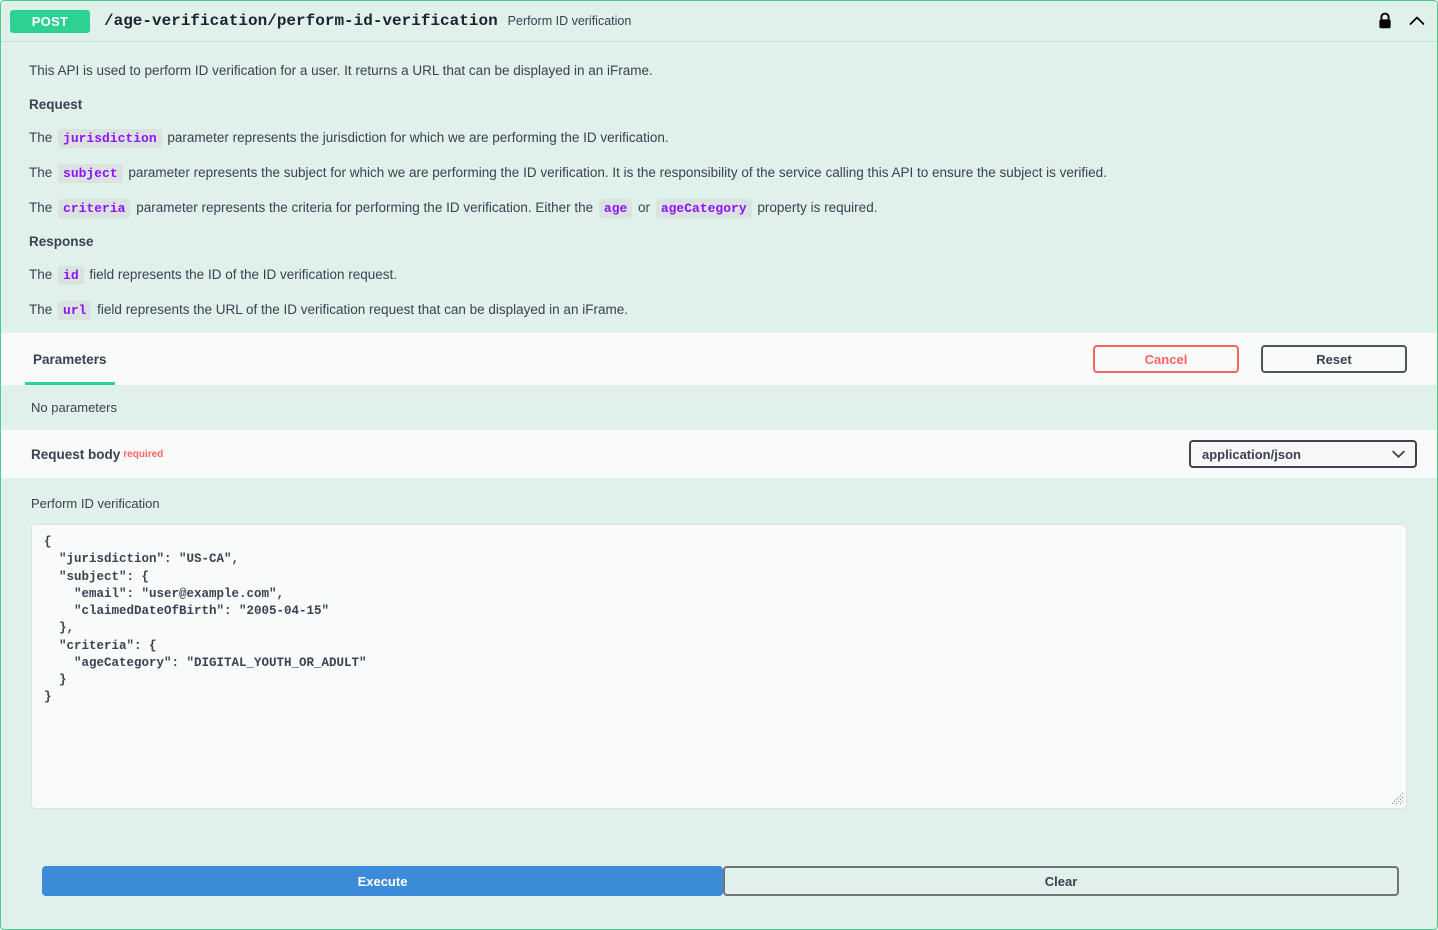 The height and width of the screenshot is (930, 1438). Describe the element at coordinates (1397, 799) in the screenshot. I see `resize-grip-icon` at that location.